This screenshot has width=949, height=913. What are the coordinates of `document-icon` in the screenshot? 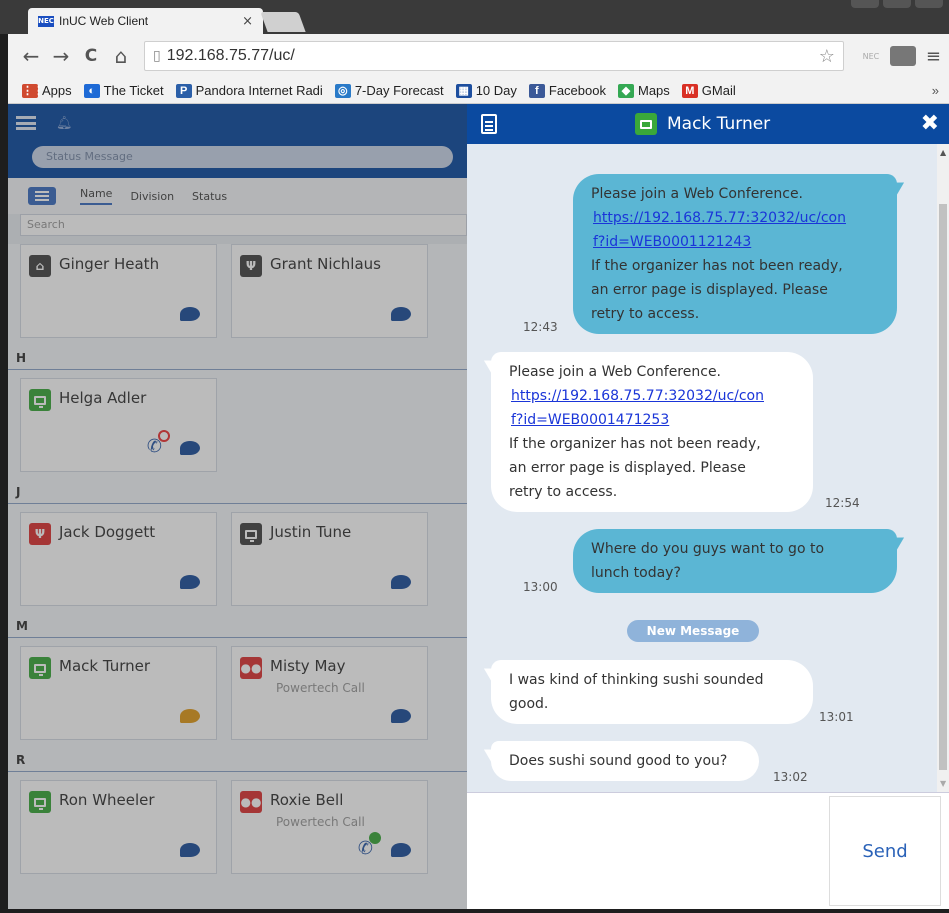 It's located at (489, 124).